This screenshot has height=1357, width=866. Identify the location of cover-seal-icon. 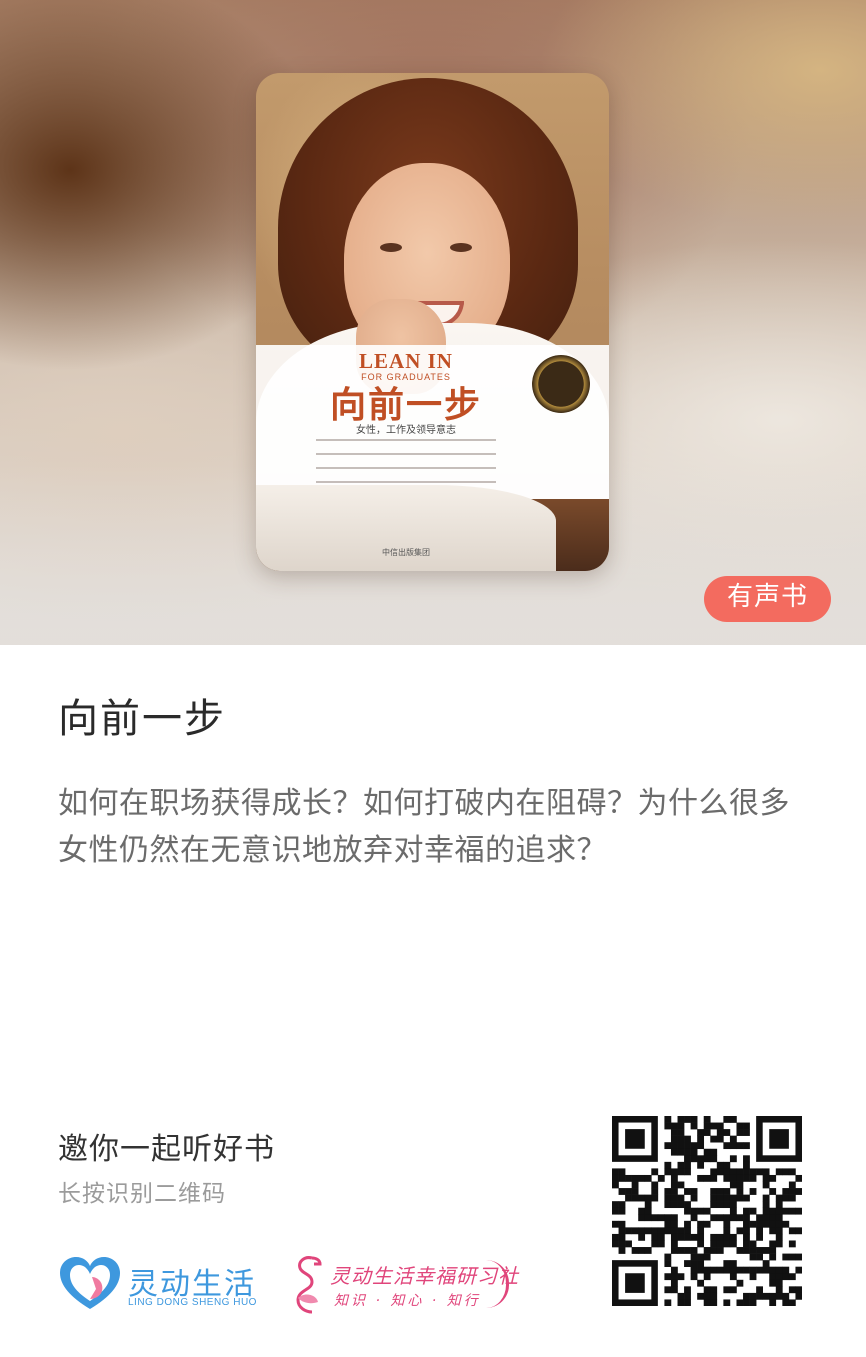
(561, 384).